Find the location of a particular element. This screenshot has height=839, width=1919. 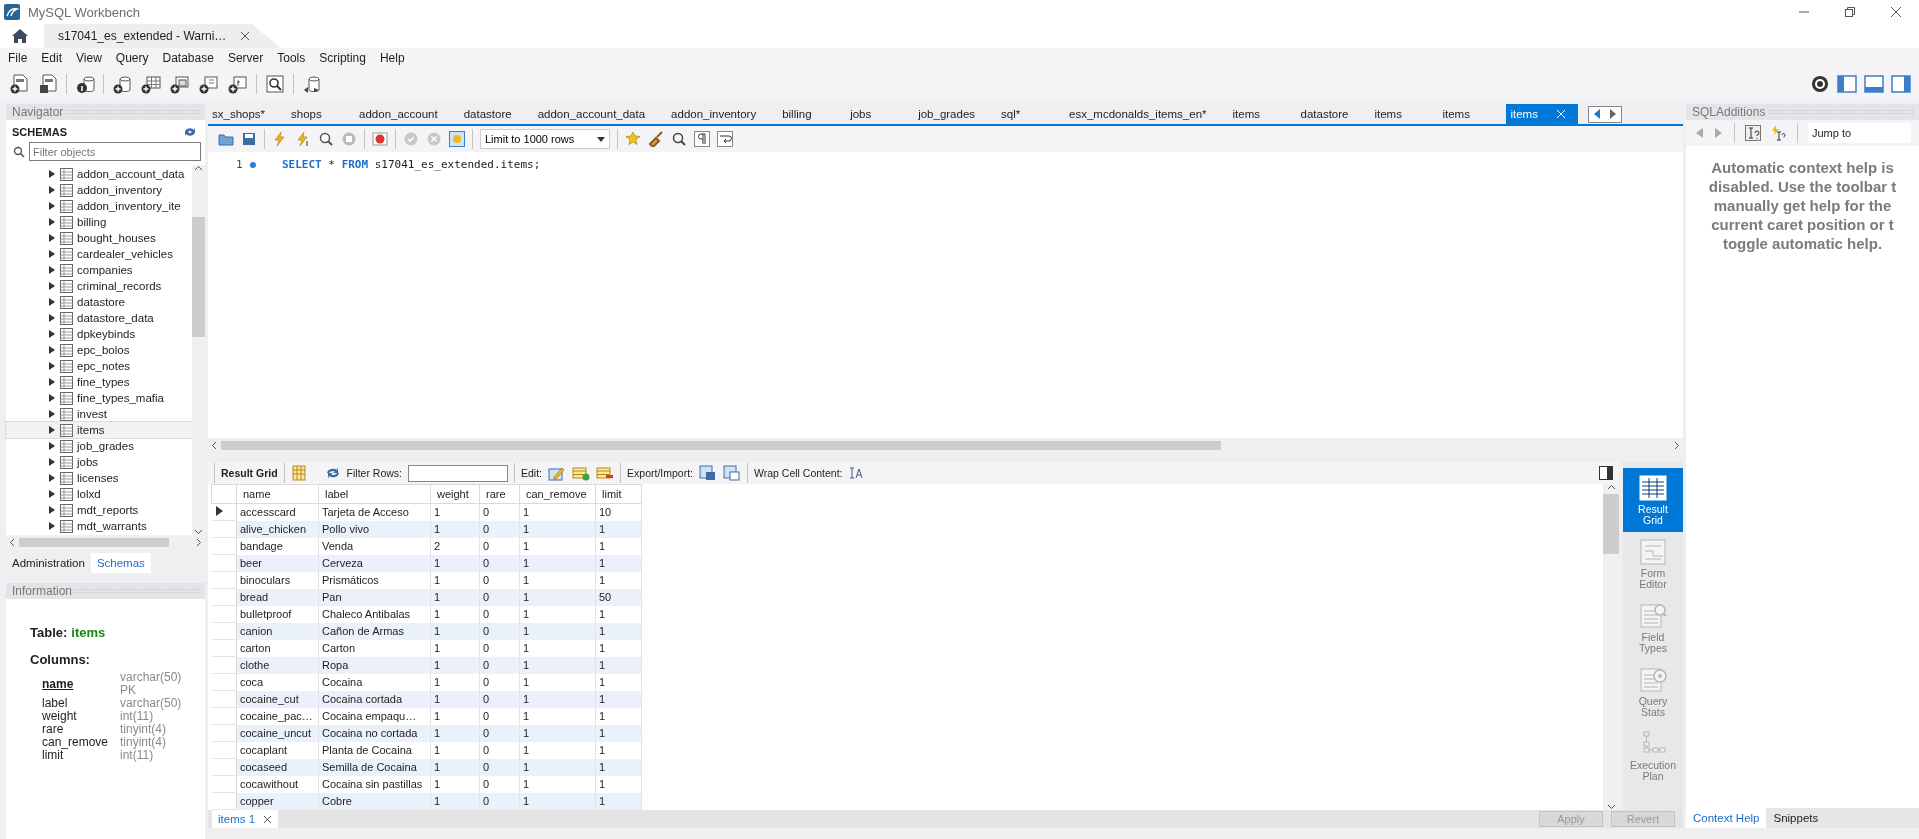

tree-item: job_grades is located at coordinates (99, 446).